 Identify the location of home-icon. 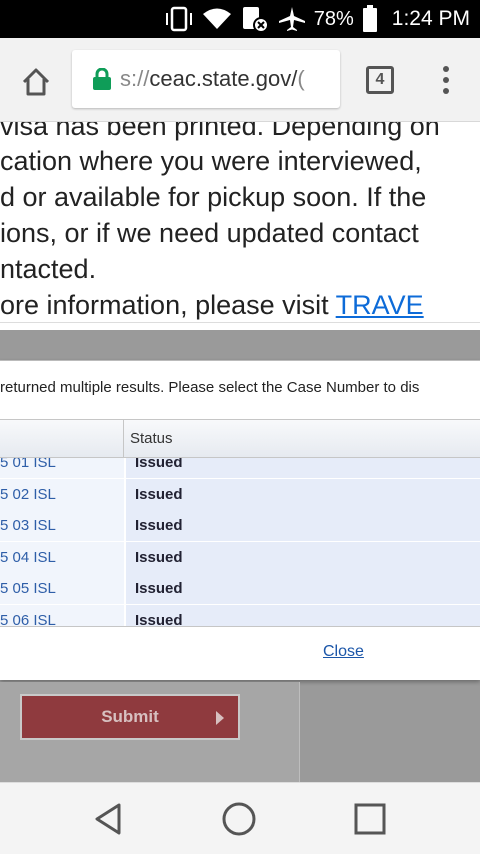
(36, 82).